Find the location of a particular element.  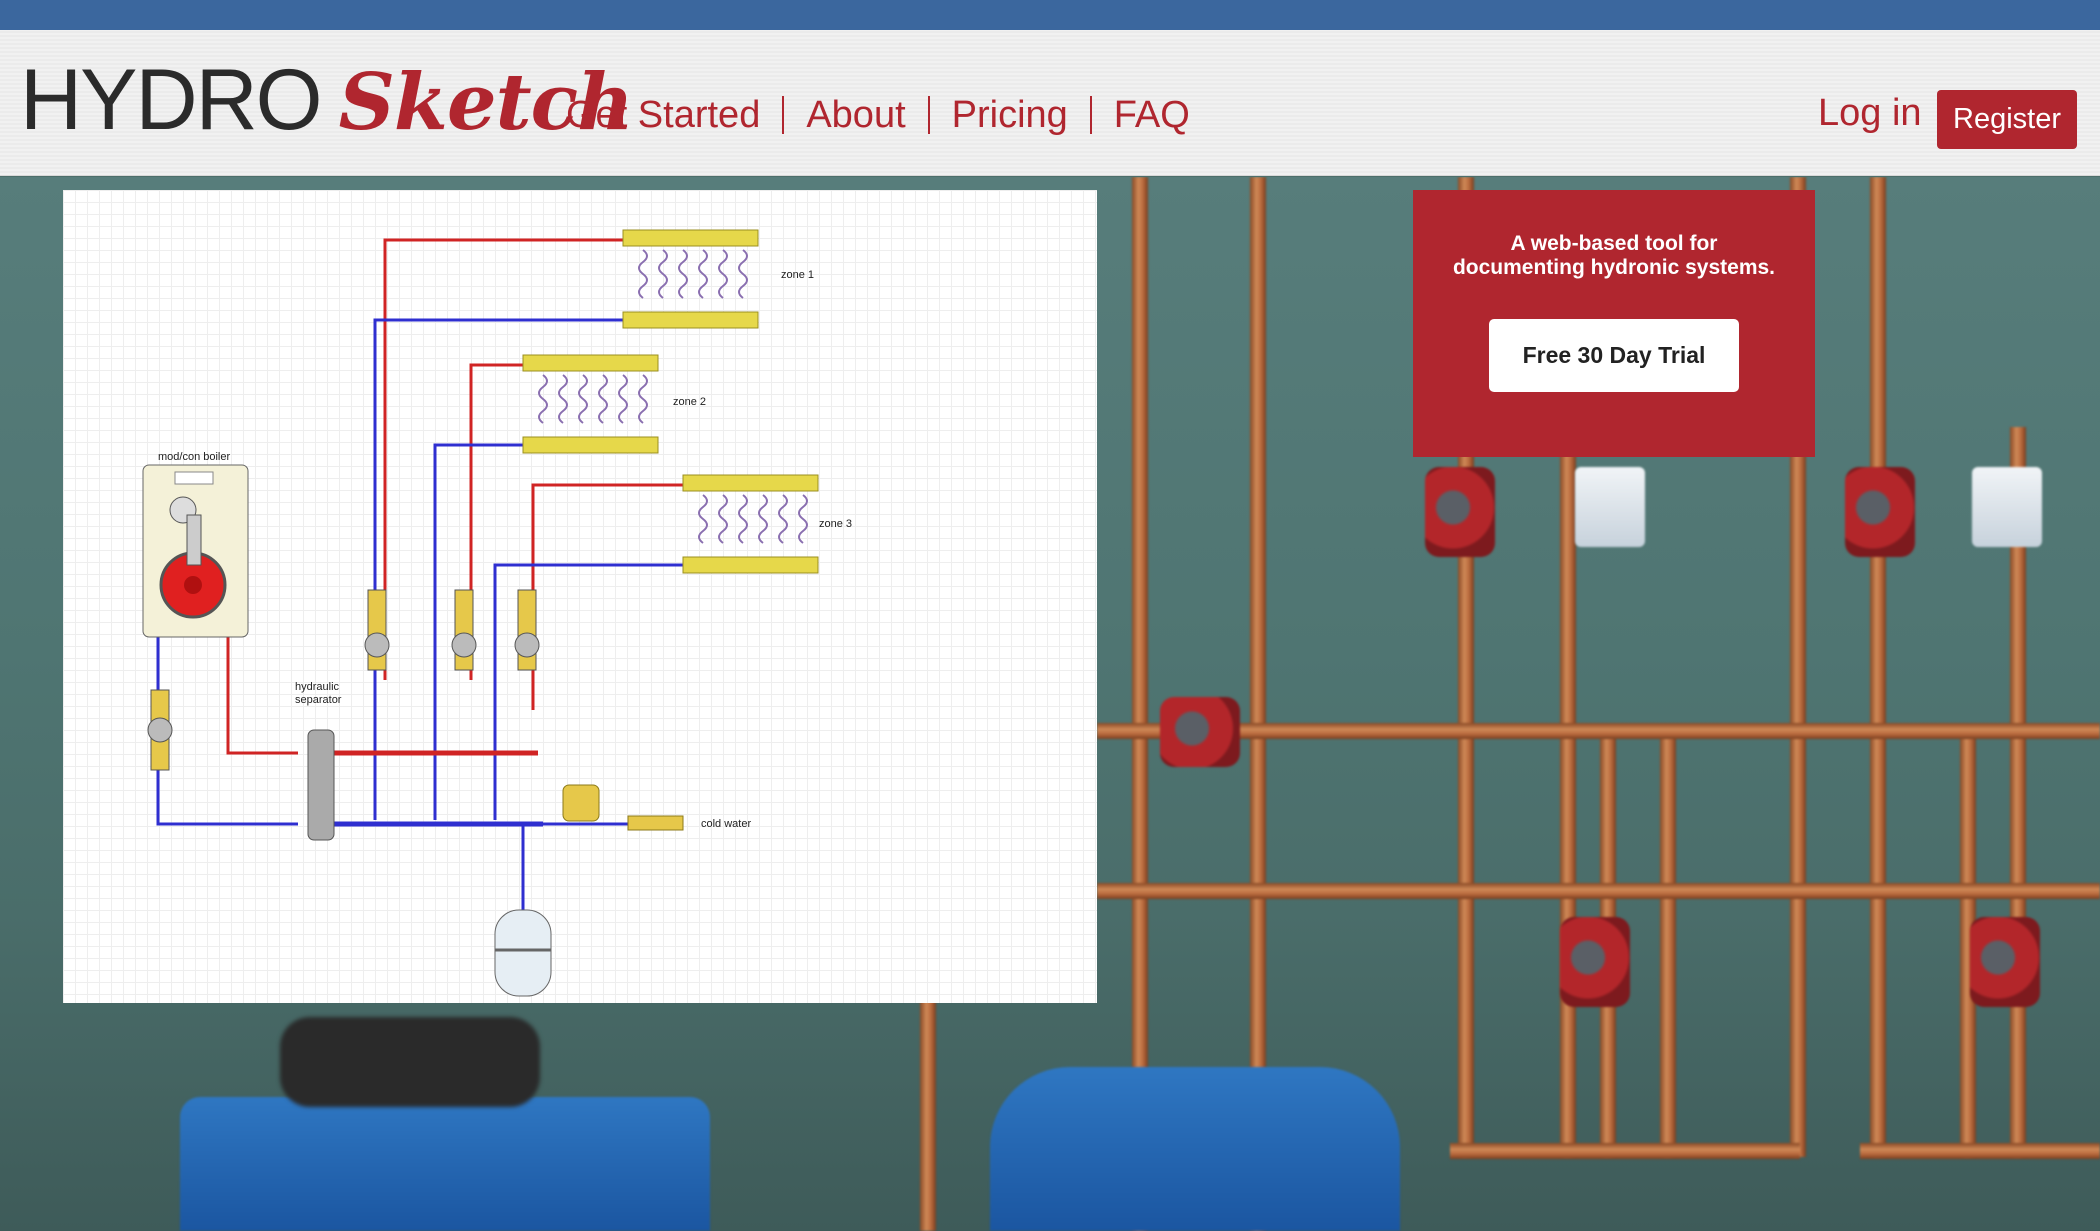

label-zone2: zone 2 is located at coordinates (689, 402).